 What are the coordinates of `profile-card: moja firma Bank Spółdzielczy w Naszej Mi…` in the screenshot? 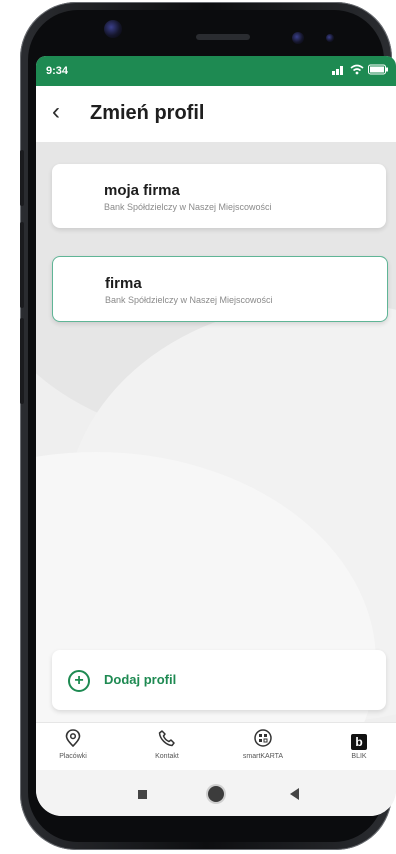 It's located at (219, 196).